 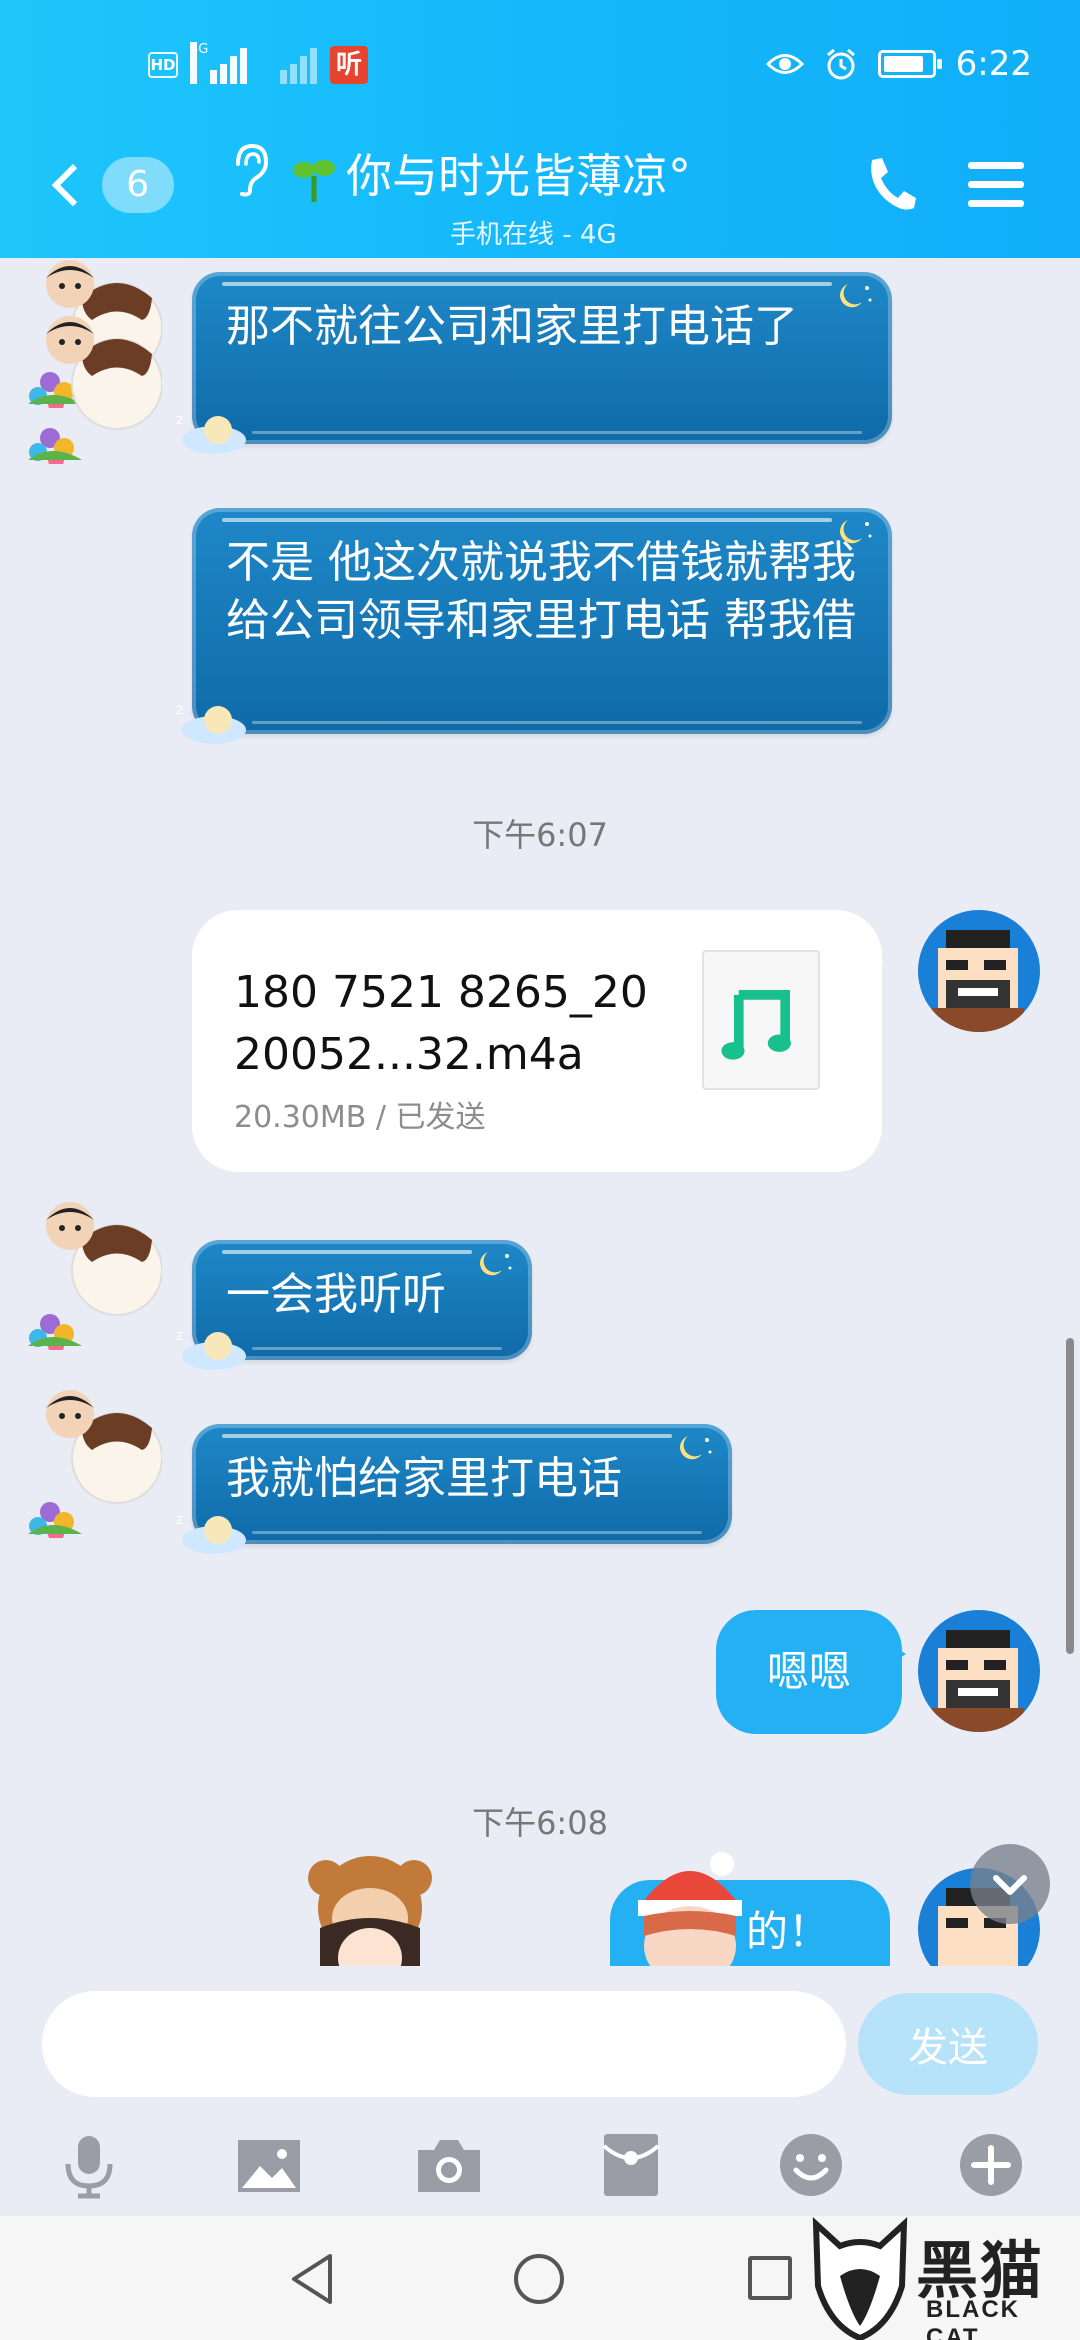 I want to click on system-navigation: 黑猫 BLACK CAT, so click(x=540, y=2278).